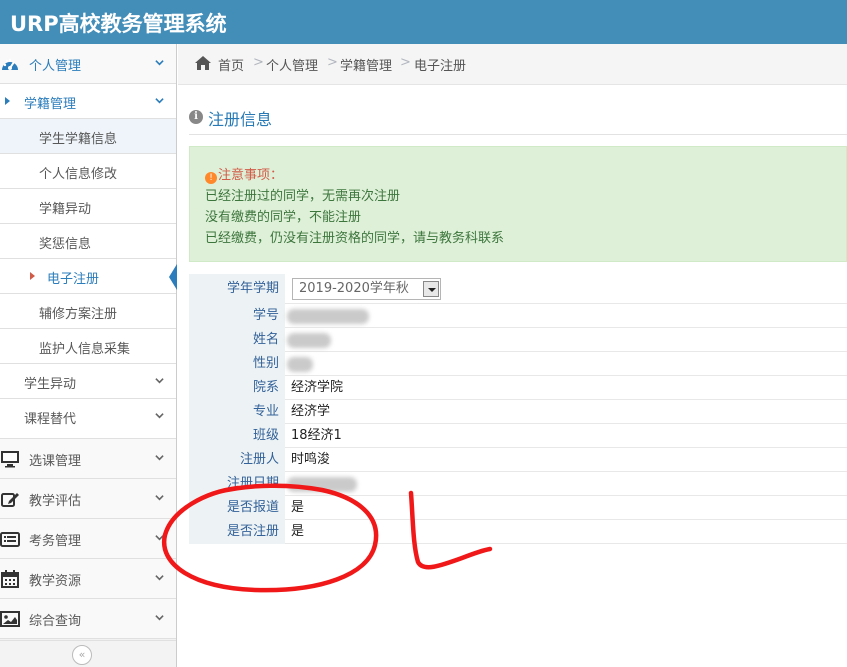 This screenshot has height=667, width=847. Describe the element at coordinates (240, 119) in the screenshot. I see `page-title: 注册信息` at that location.